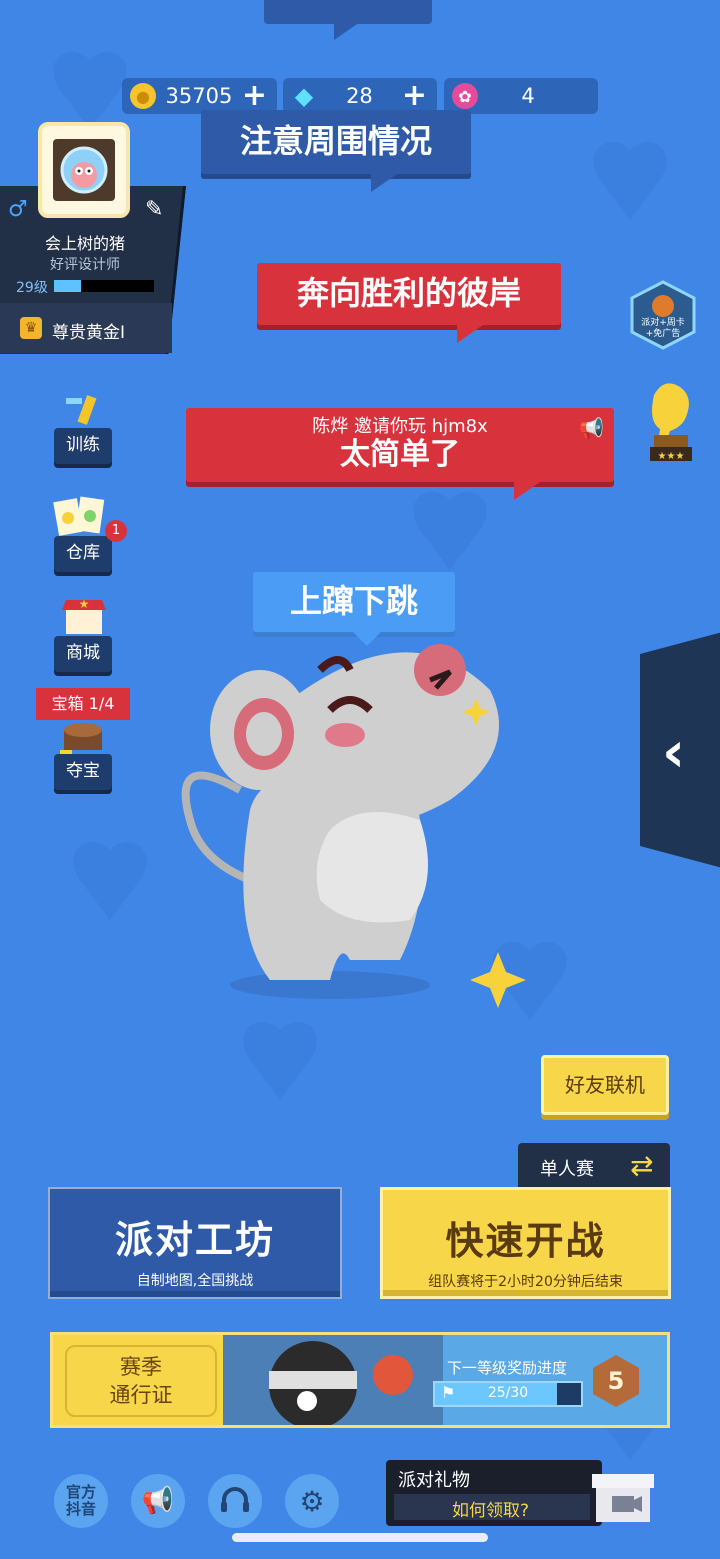  Describe the element at coordinates (663, 315) in the screenshot. I see `week-card-promo: 派对+周卡 +免广告` at that location.